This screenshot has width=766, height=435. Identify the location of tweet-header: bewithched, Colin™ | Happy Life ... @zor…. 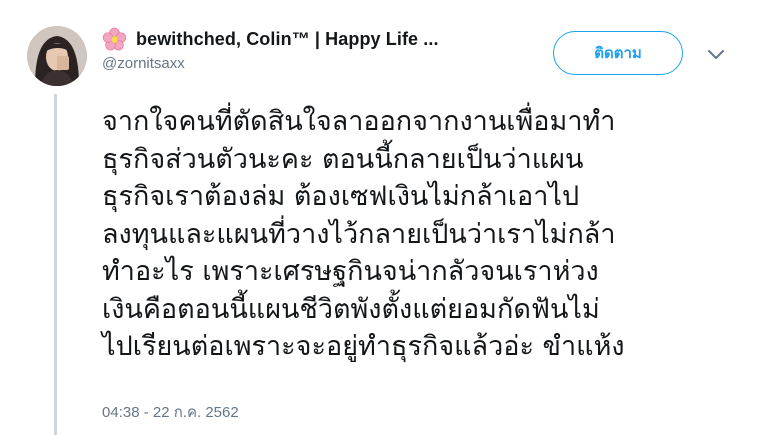
(317, 49).